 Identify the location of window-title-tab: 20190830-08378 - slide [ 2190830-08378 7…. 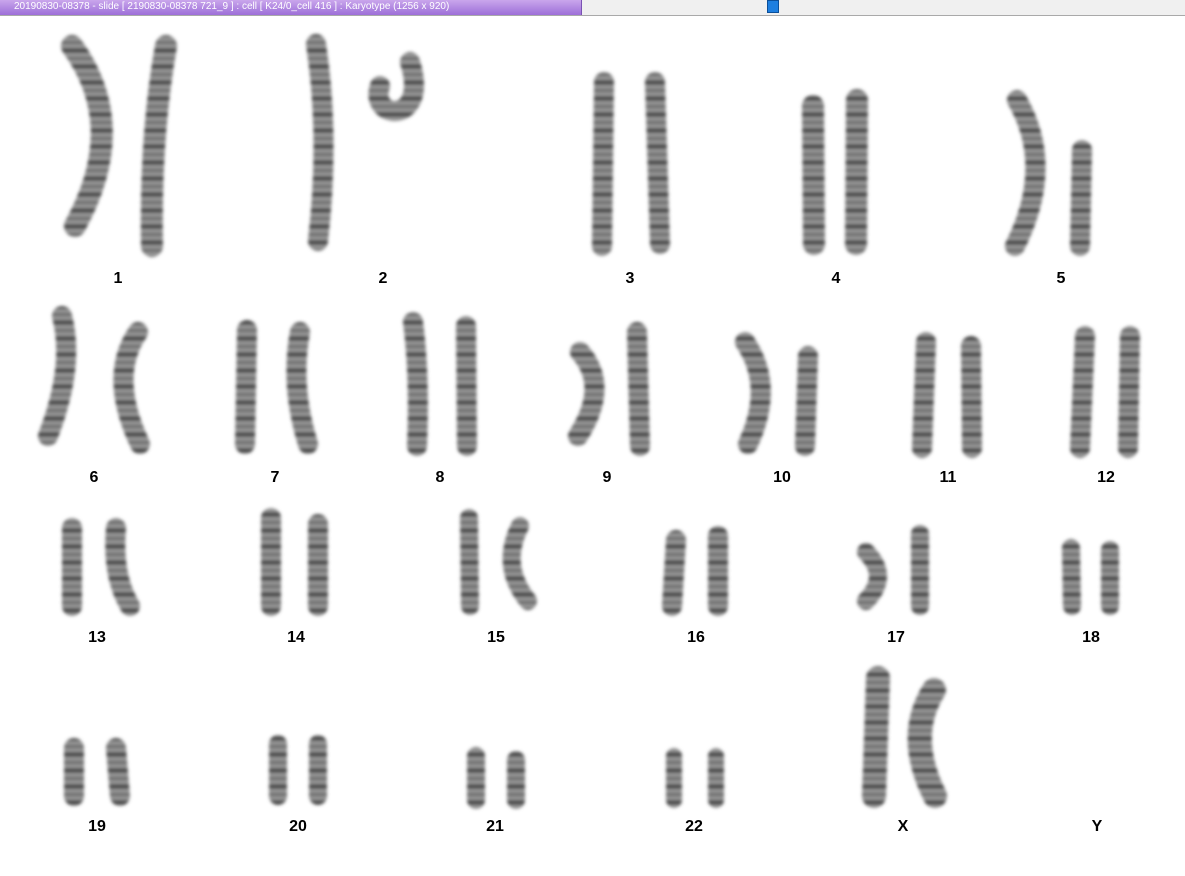
(291, 7).